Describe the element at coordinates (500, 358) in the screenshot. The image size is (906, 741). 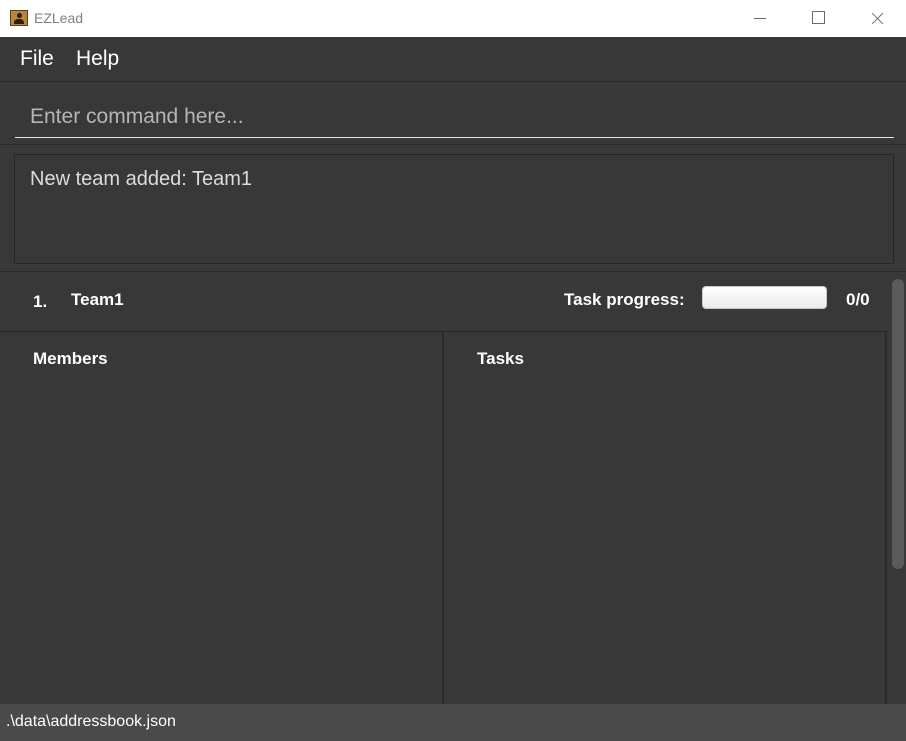
I see `tasks-title: Tasks` at that location.